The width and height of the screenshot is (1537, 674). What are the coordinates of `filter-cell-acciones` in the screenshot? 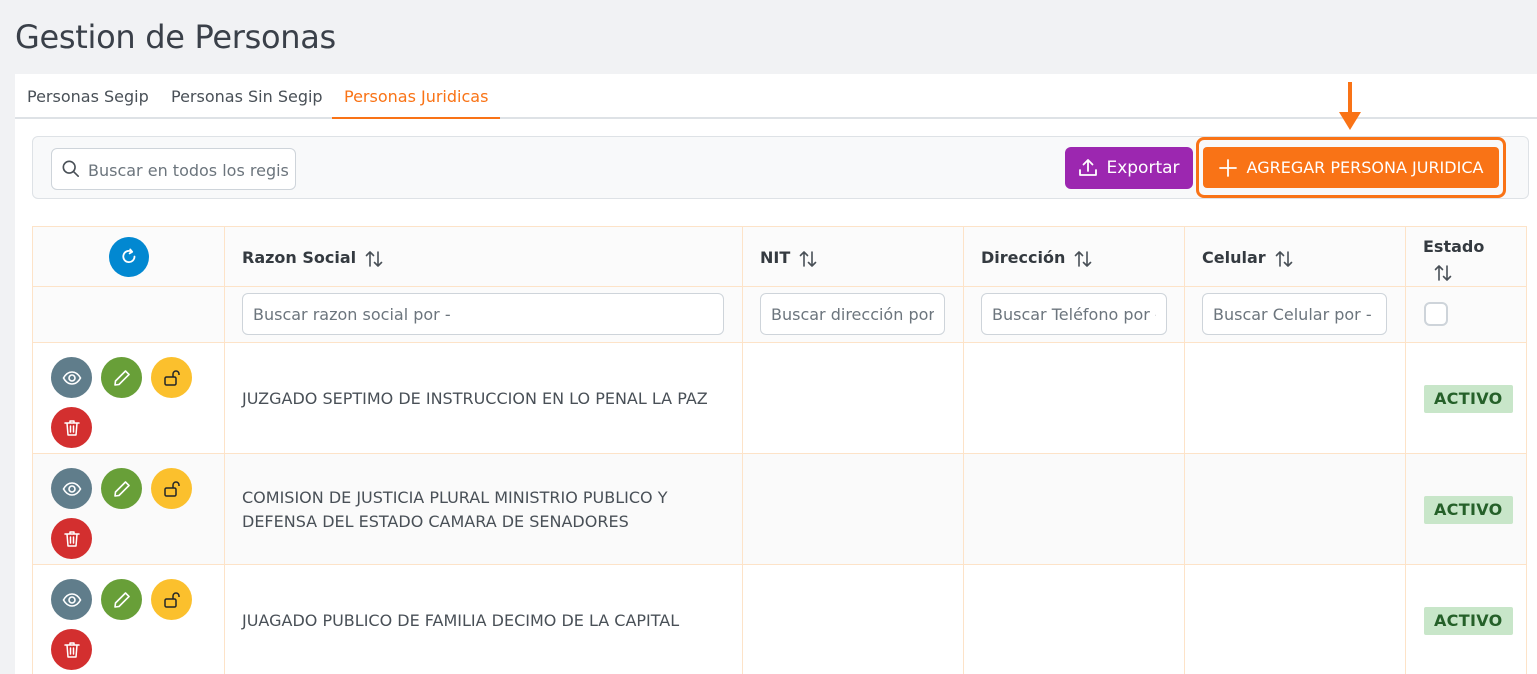 It's located at (128, 315).